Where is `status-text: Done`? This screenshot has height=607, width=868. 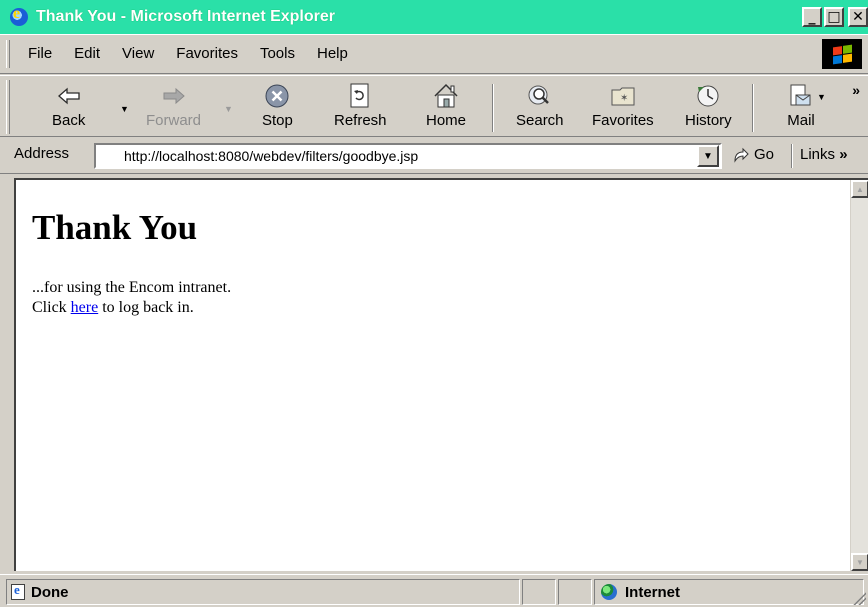
status-text: Done is located at coordinates (50, 592).